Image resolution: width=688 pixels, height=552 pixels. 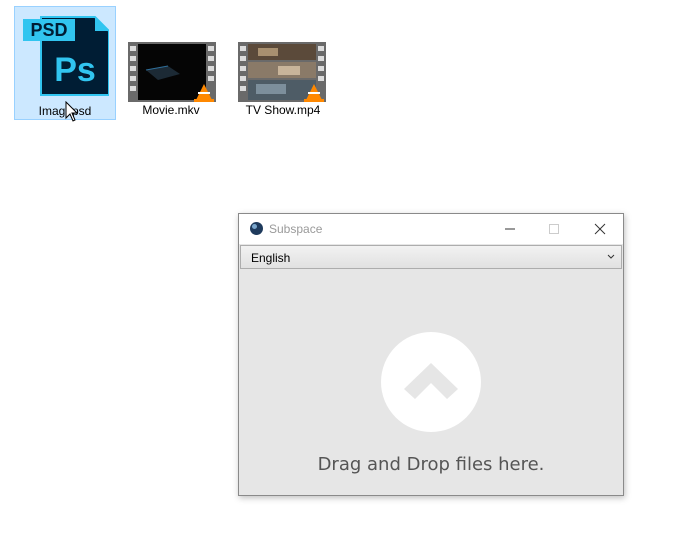 I want to click on upload-arrow-icon, so click(x=431, y=381).